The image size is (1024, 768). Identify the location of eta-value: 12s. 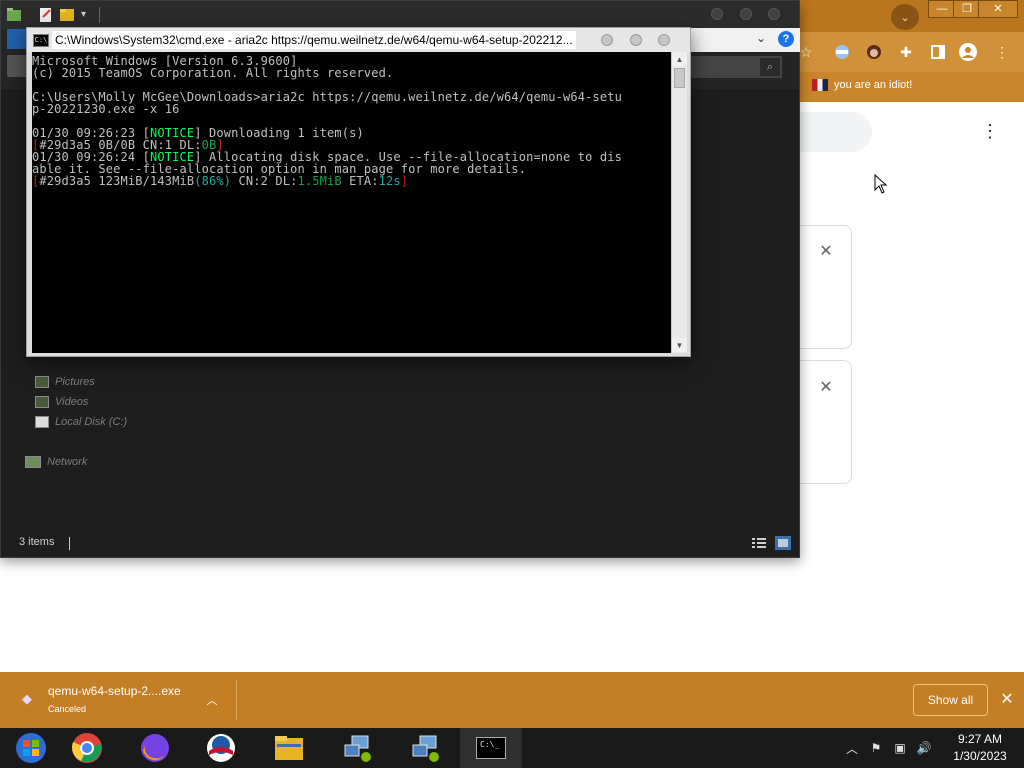
(389, 181).